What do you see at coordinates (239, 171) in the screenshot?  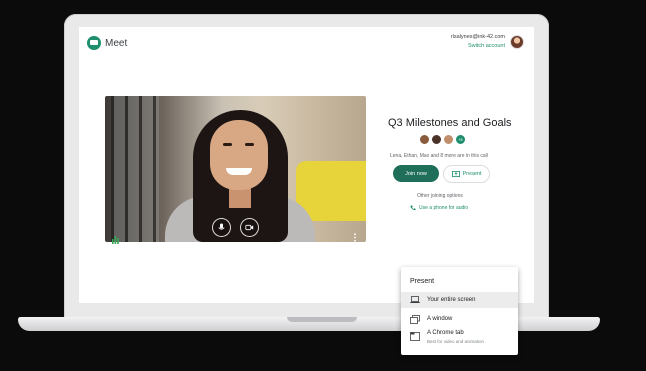 I see `person-smile` at bounding box center [239, 171].